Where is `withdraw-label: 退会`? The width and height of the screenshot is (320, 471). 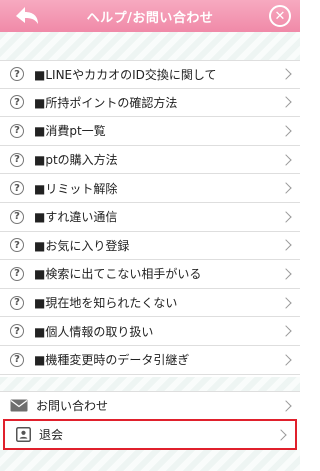 withdraw-label: 退会 is located at coordinates (51, 435).